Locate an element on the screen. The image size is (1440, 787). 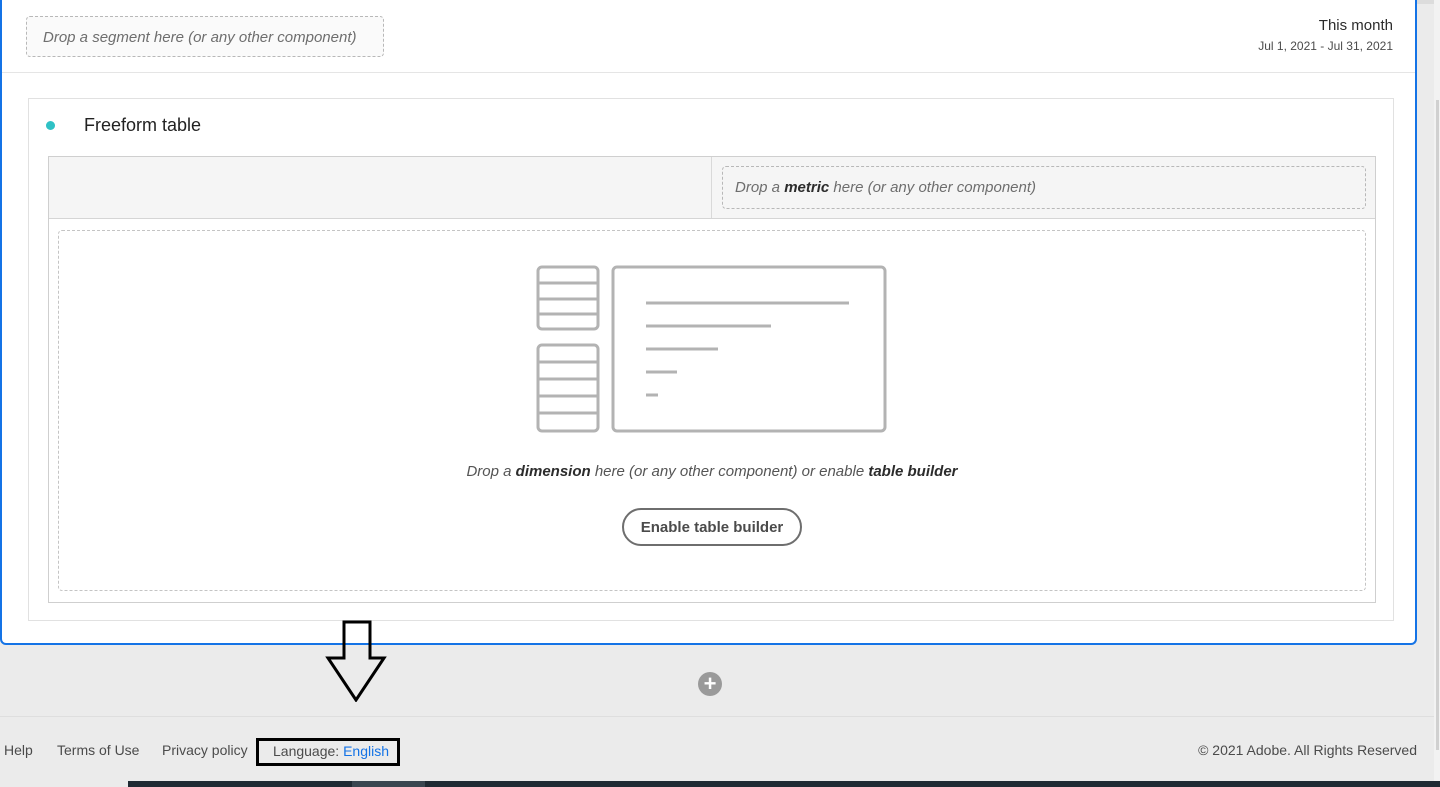
language-value: English is located at coordinates (366, 751).